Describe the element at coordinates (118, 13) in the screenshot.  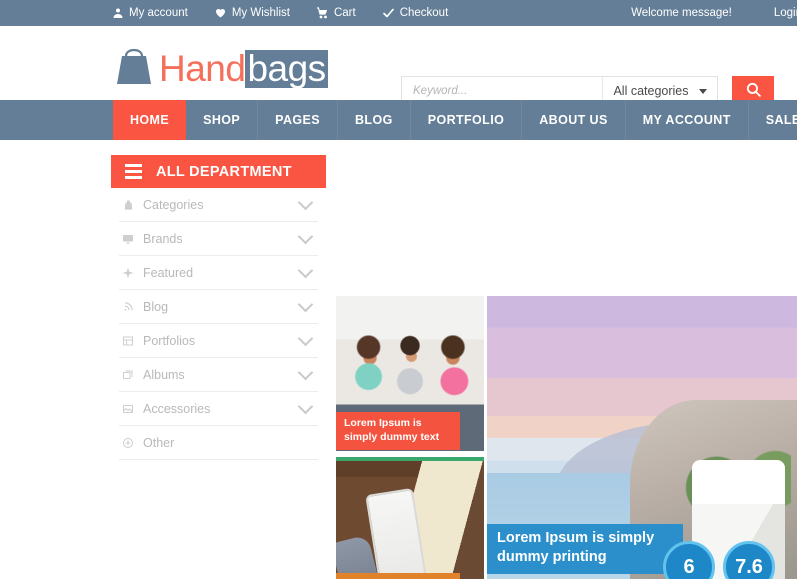
I see `user-icon` at that location.